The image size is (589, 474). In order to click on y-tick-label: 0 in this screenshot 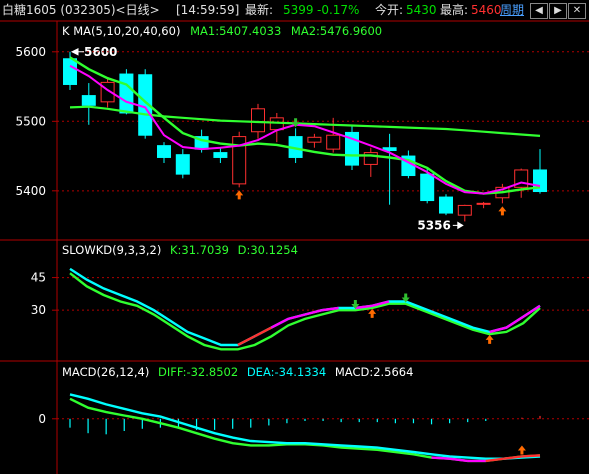, I will do `click(42, 419)`.